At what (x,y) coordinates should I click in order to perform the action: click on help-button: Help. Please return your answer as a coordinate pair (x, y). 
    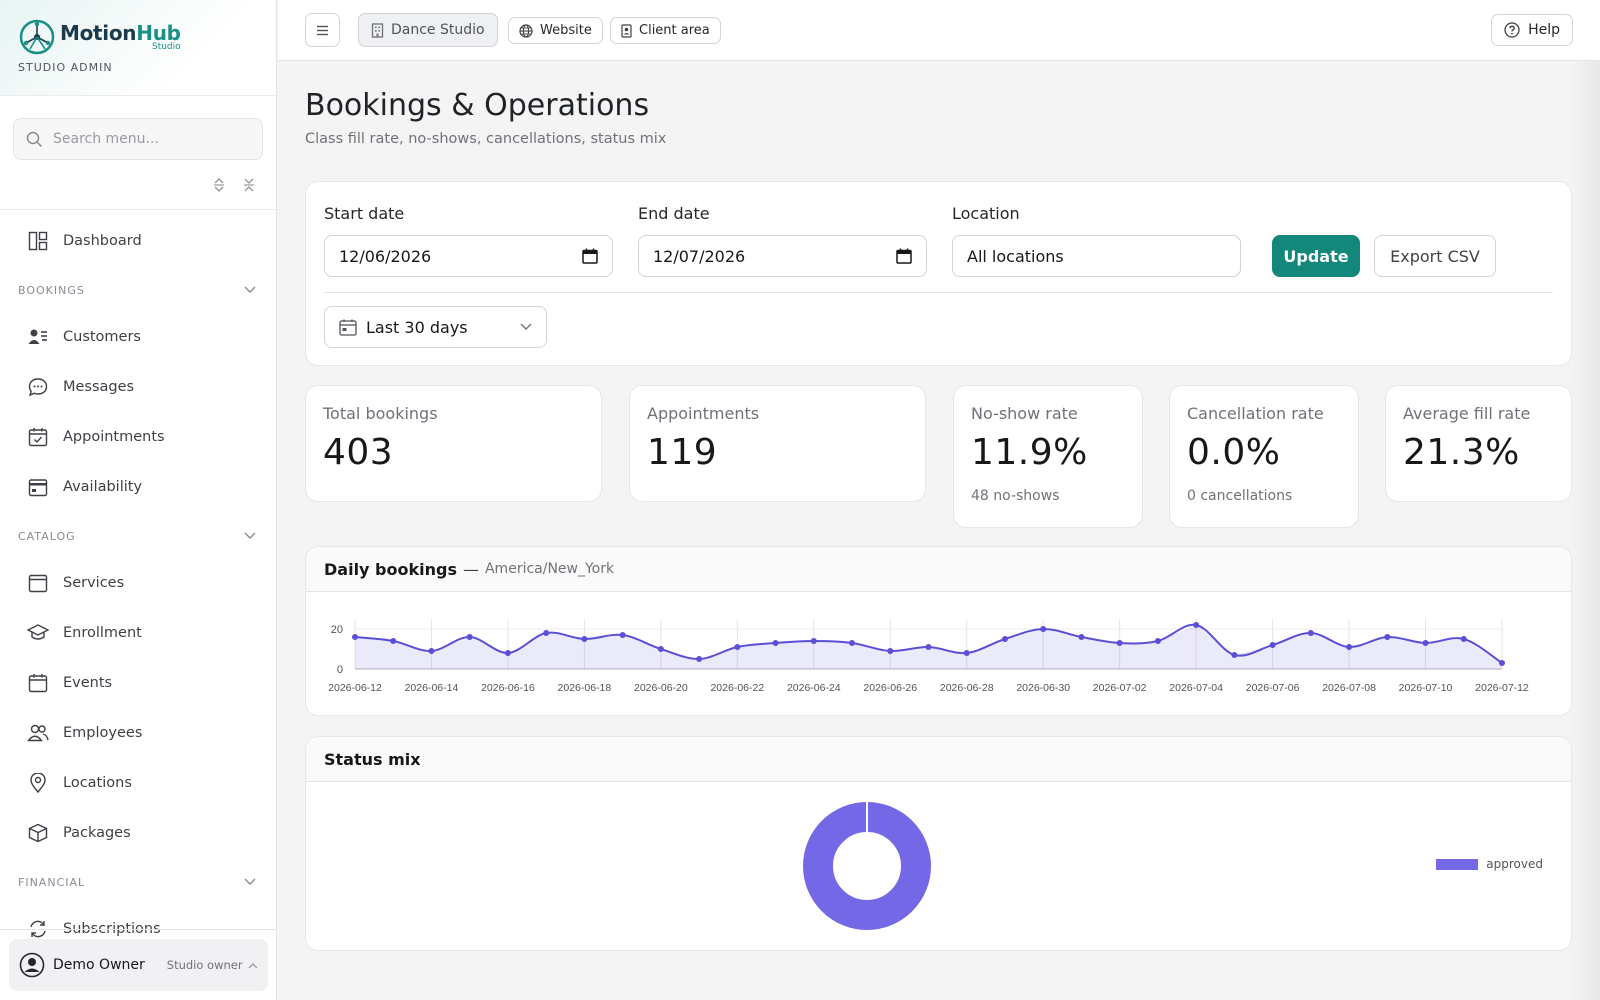
    Looking at the image, I should click on (1532, 30).